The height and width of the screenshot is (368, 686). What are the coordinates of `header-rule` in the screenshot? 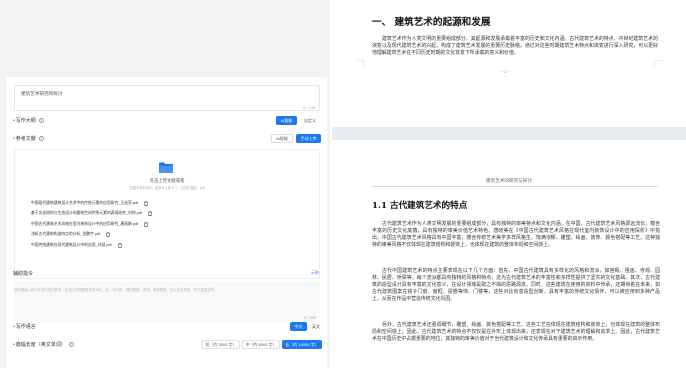 It's located at (515, 186).